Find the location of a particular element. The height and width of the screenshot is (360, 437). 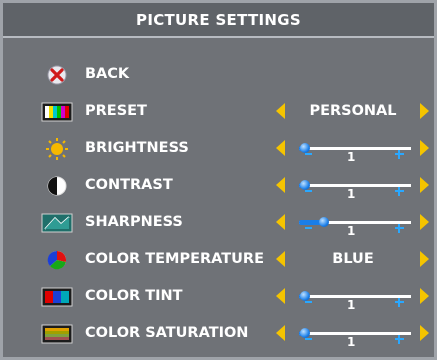

color-temperature-icon is located at coordinates (57, 260).